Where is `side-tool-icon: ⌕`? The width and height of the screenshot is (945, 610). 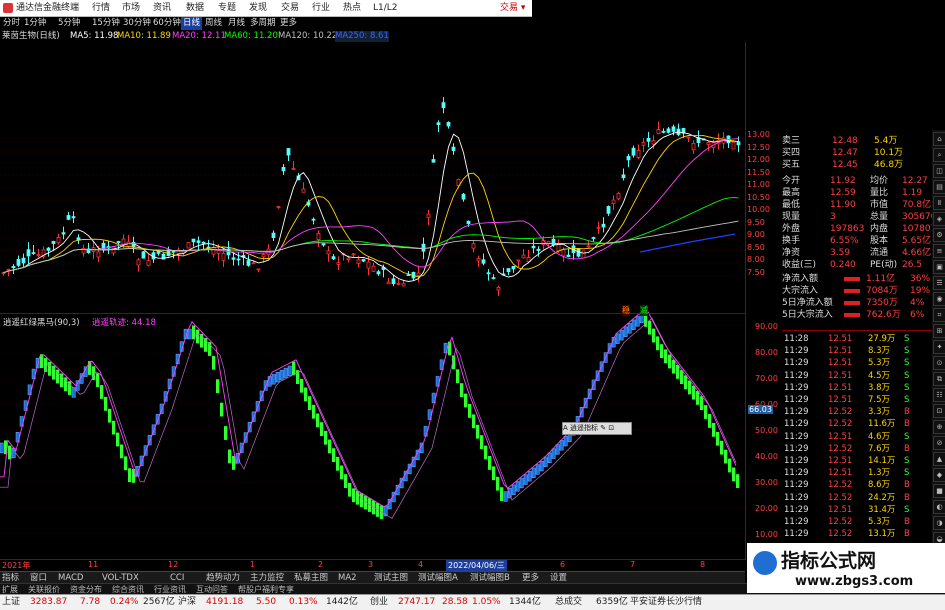
side-tool-icon: ⌕ is located at coordinates (939, 155).